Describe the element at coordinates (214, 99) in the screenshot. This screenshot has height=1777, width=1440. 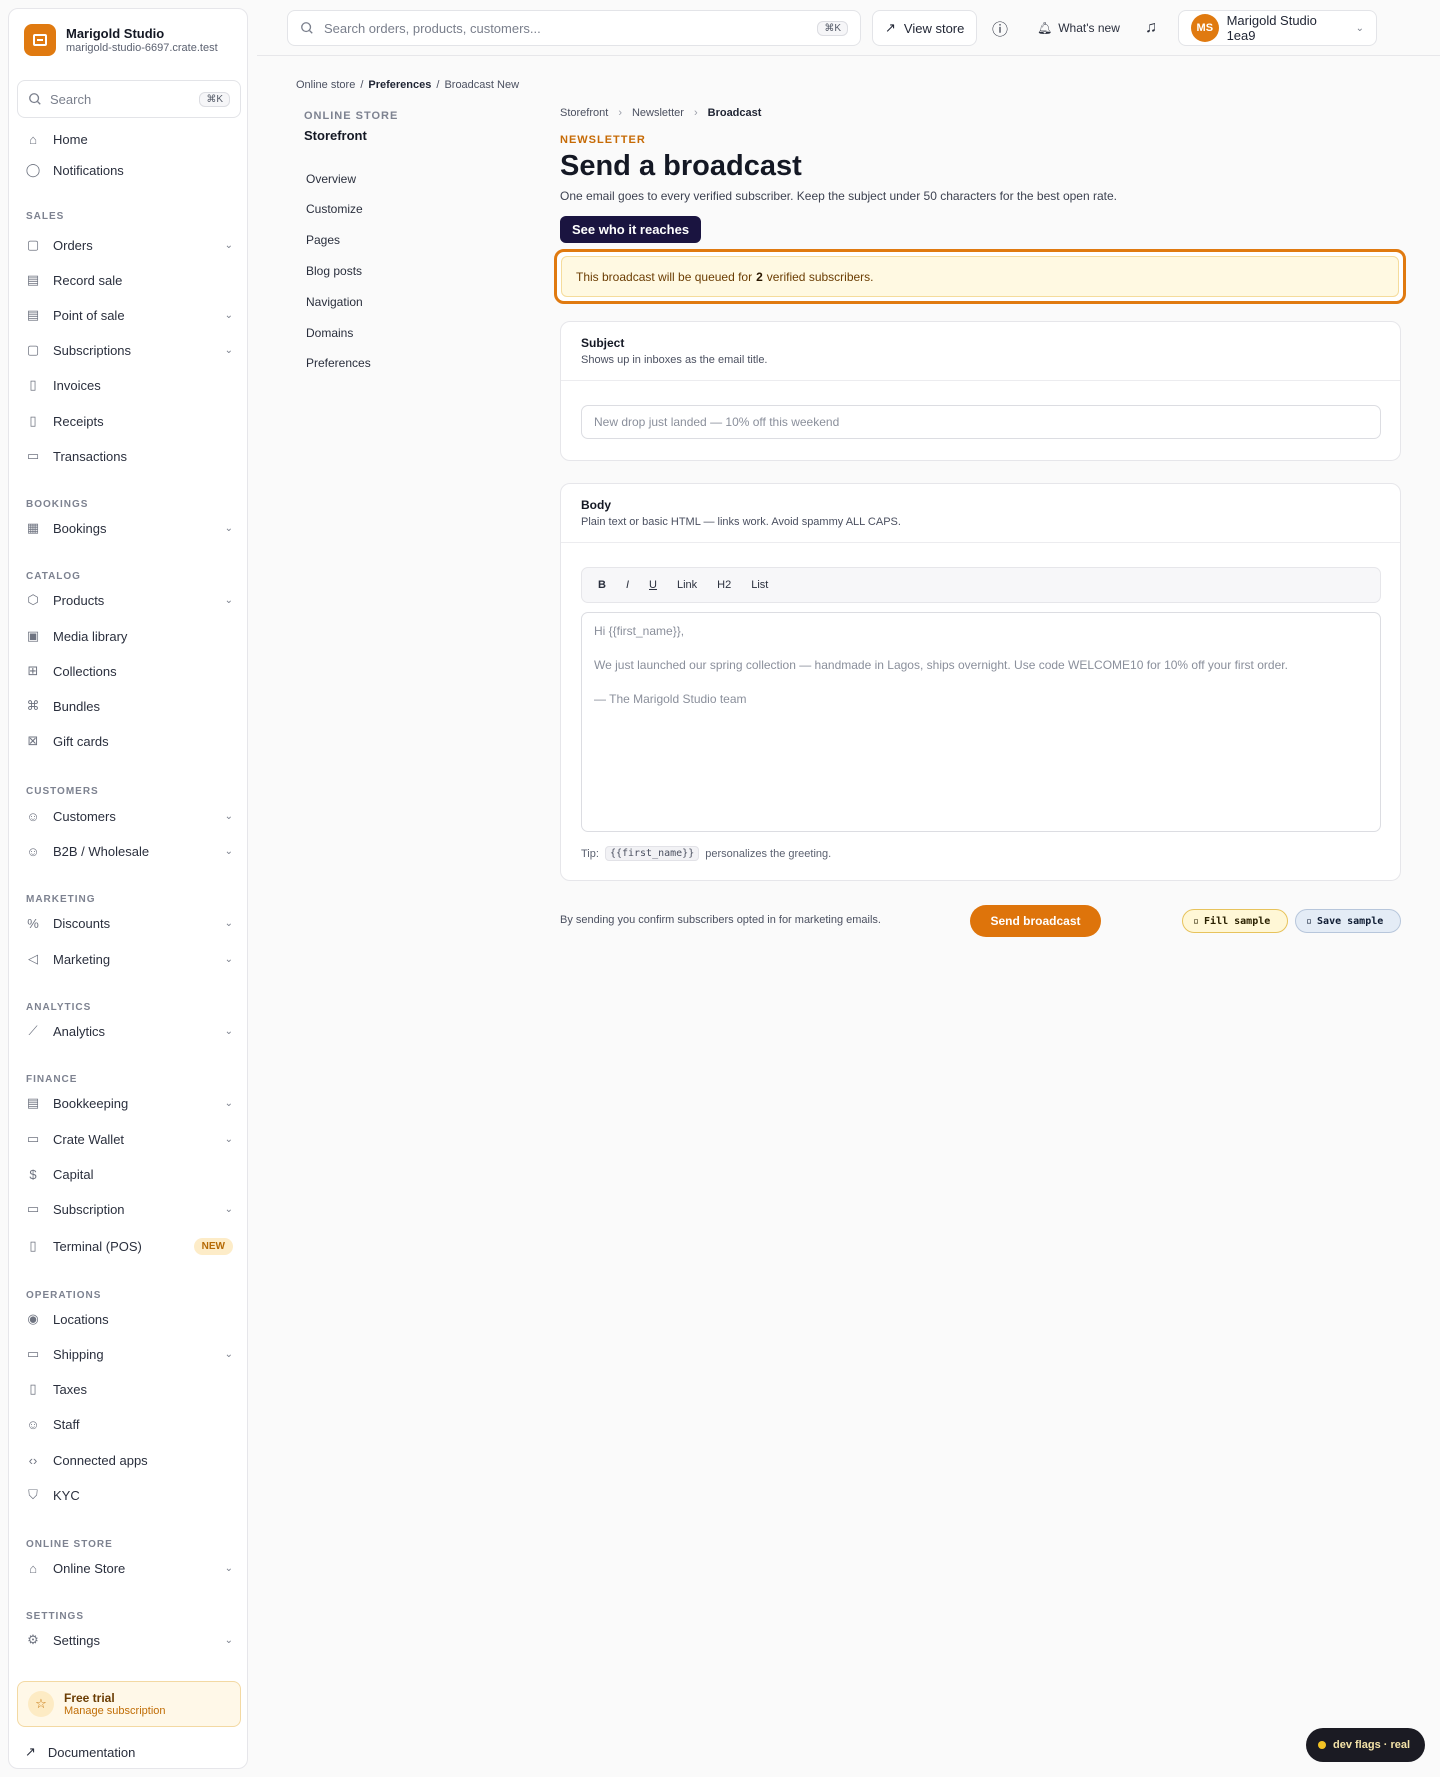
I see `shortcut-hint: ⌘K` at that location.